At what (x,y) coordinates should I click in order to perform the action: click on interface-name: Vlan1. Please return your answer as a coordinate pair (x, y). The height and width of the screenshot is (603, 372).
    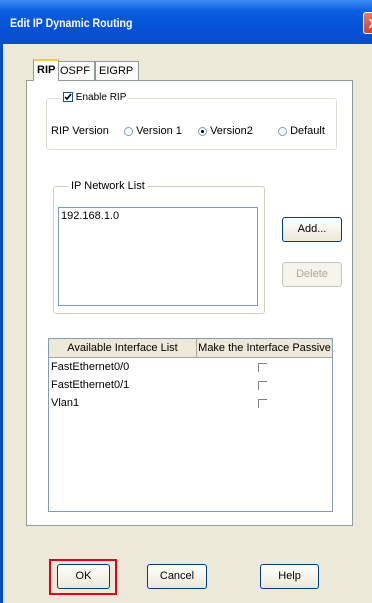
    Looking at the image, I should click on (65, 403).